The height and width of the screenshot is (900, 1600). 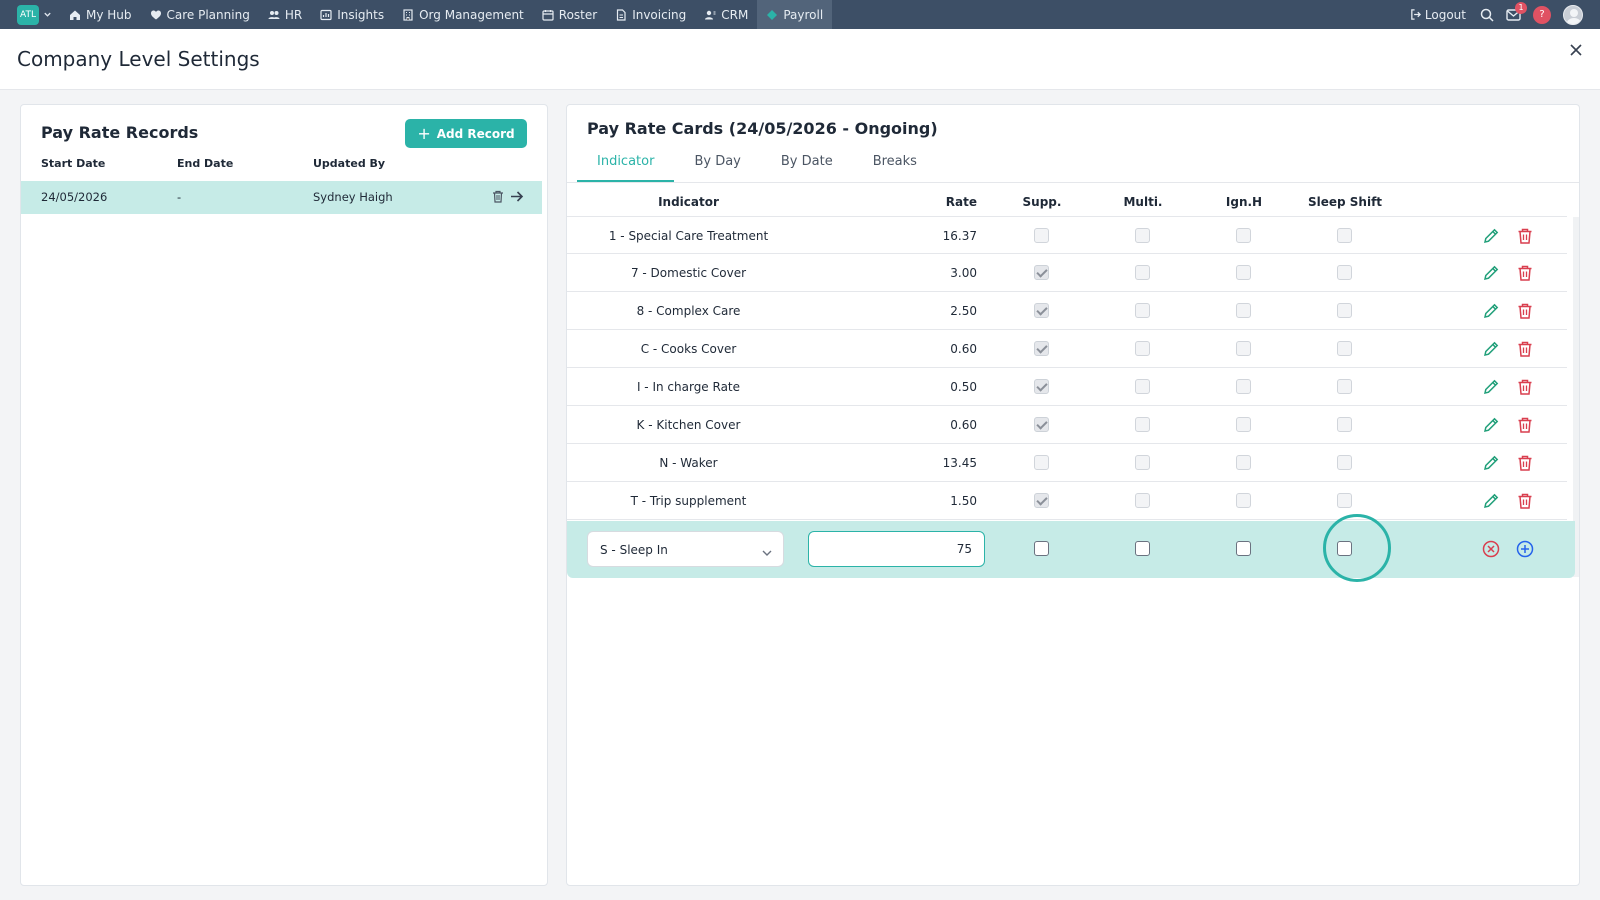 What do you see at coordinates (1067, 463) in the screenshot?
I see `table-row: N - Waker 13.45` at bounding box center [1067, 463].